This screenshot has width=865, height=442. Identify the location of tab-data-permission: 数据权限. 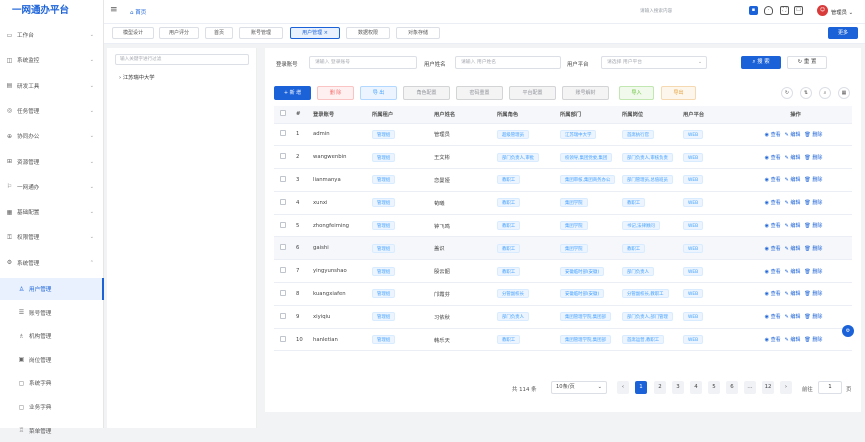
(368, 33).